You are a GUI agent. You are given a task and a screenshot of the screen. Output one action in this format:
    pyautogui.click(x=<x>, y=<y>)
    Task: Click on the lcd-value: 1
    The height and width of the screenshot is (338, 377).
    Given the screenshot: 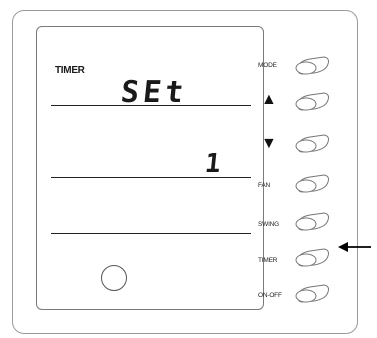 What is the action you would take?
    pyautogui.click(x=213, y=164)
    